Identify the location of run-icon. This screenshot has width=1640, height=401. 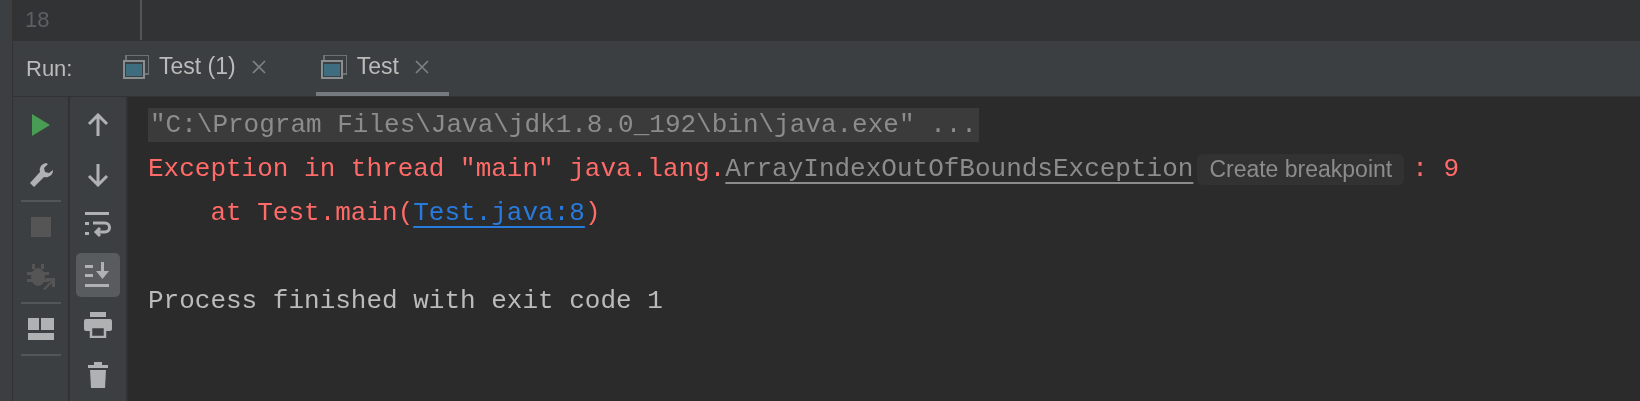
(40, 125).